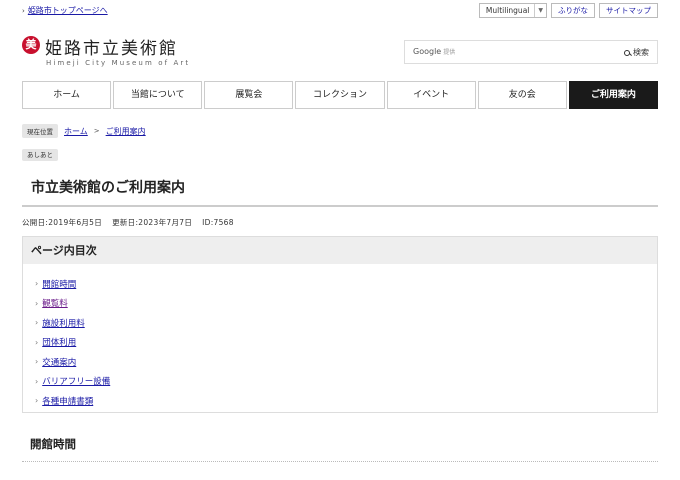 The width and height of the screenshot is (680, 480). What do you see at coordinates (67, 401) in the screenshot?
I see `toc-link-forms: 各種申請書類` at bounding box center [67, 401].